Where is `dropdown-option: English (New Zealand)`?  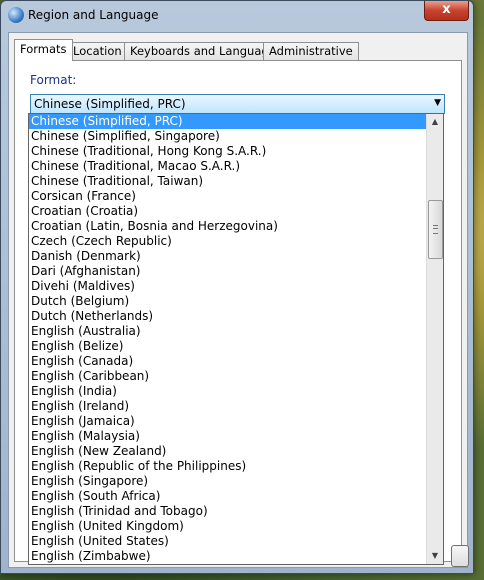 dropdown-option: English (New Zealand) is located at coordinates (228, 451).